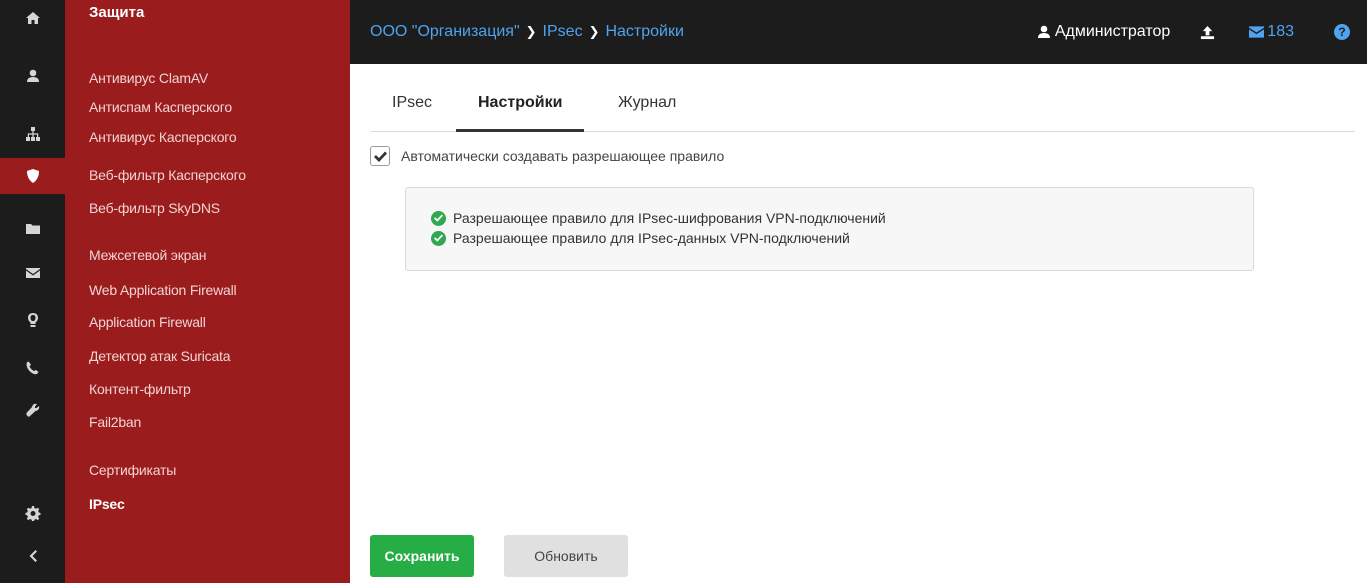  What do you see at coordinates (1280, 31) in the screenshot?
I see `messages-count: 183` at bounding box center [1280, 31].